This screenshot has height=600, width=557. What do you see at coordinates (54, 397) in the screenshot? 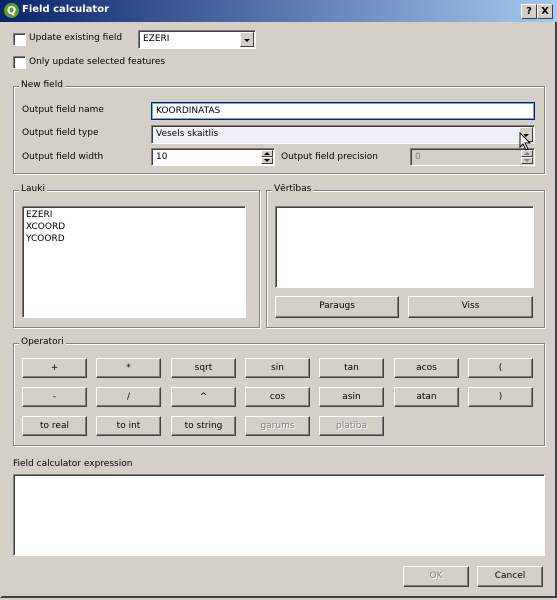
I see `operator-minus-button: -` at bounding box center [54, 397].